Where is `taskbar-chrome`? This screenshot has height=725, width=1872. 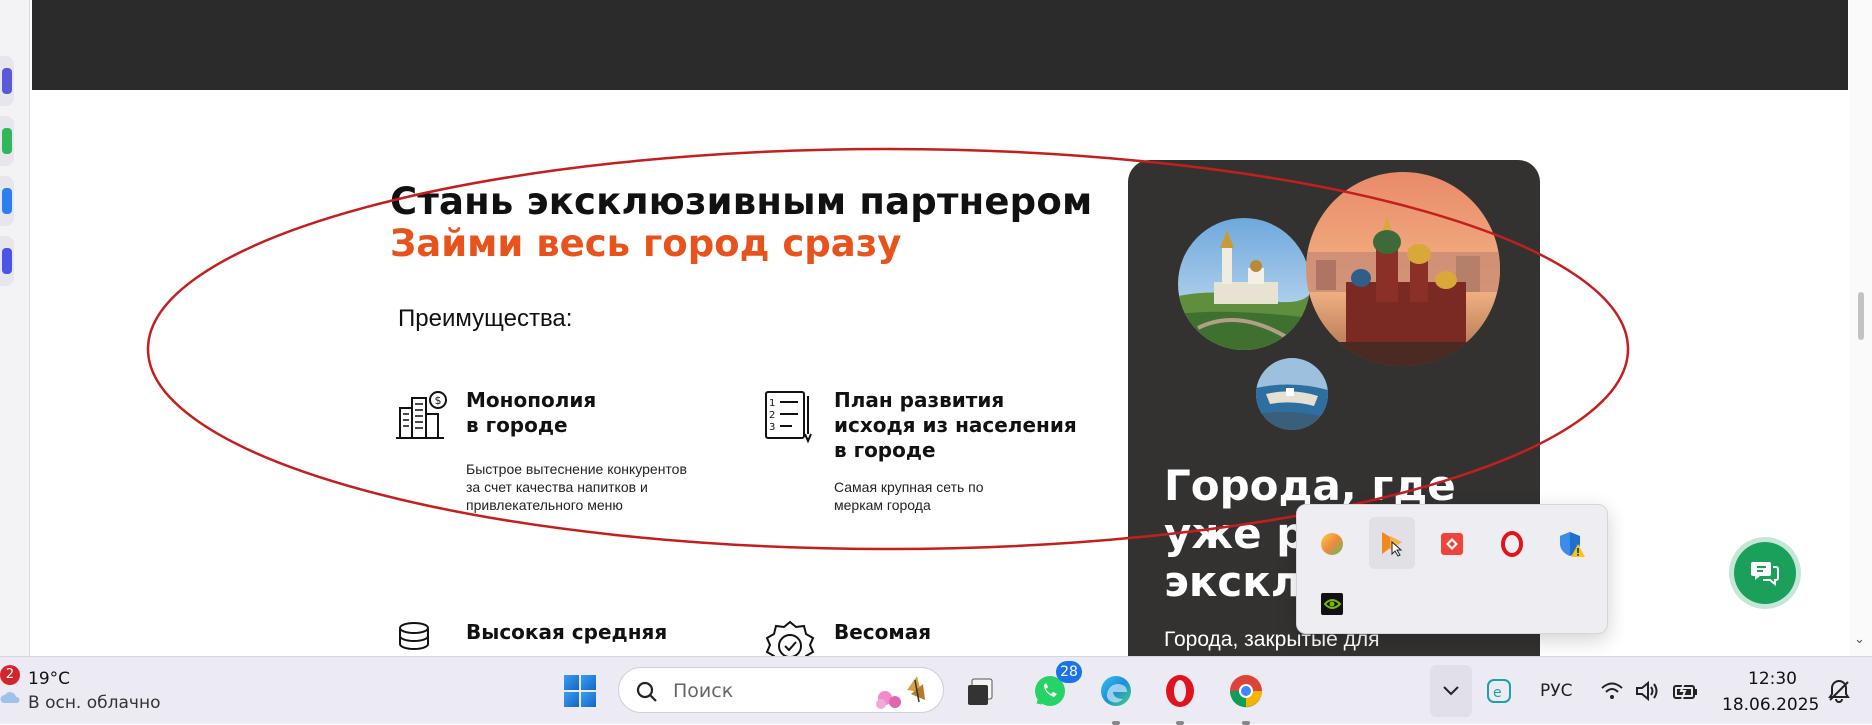 taskbar-chrome is located at coordinates (1246, 695).